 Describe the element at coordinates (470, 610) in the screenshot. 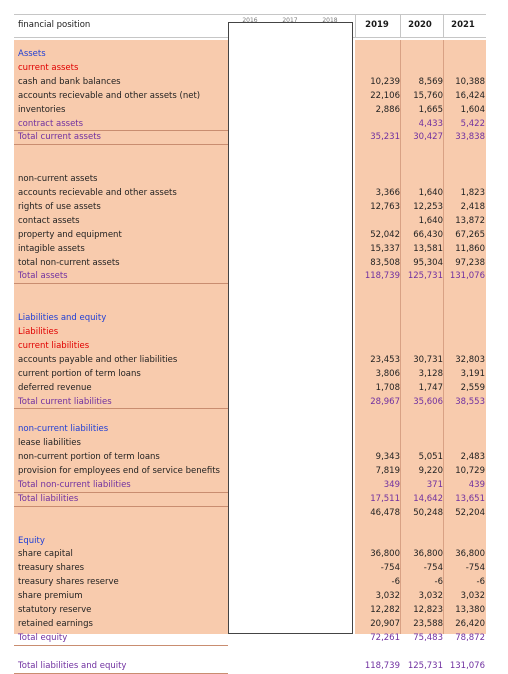

I see `value-cell: 13,380` at that location.